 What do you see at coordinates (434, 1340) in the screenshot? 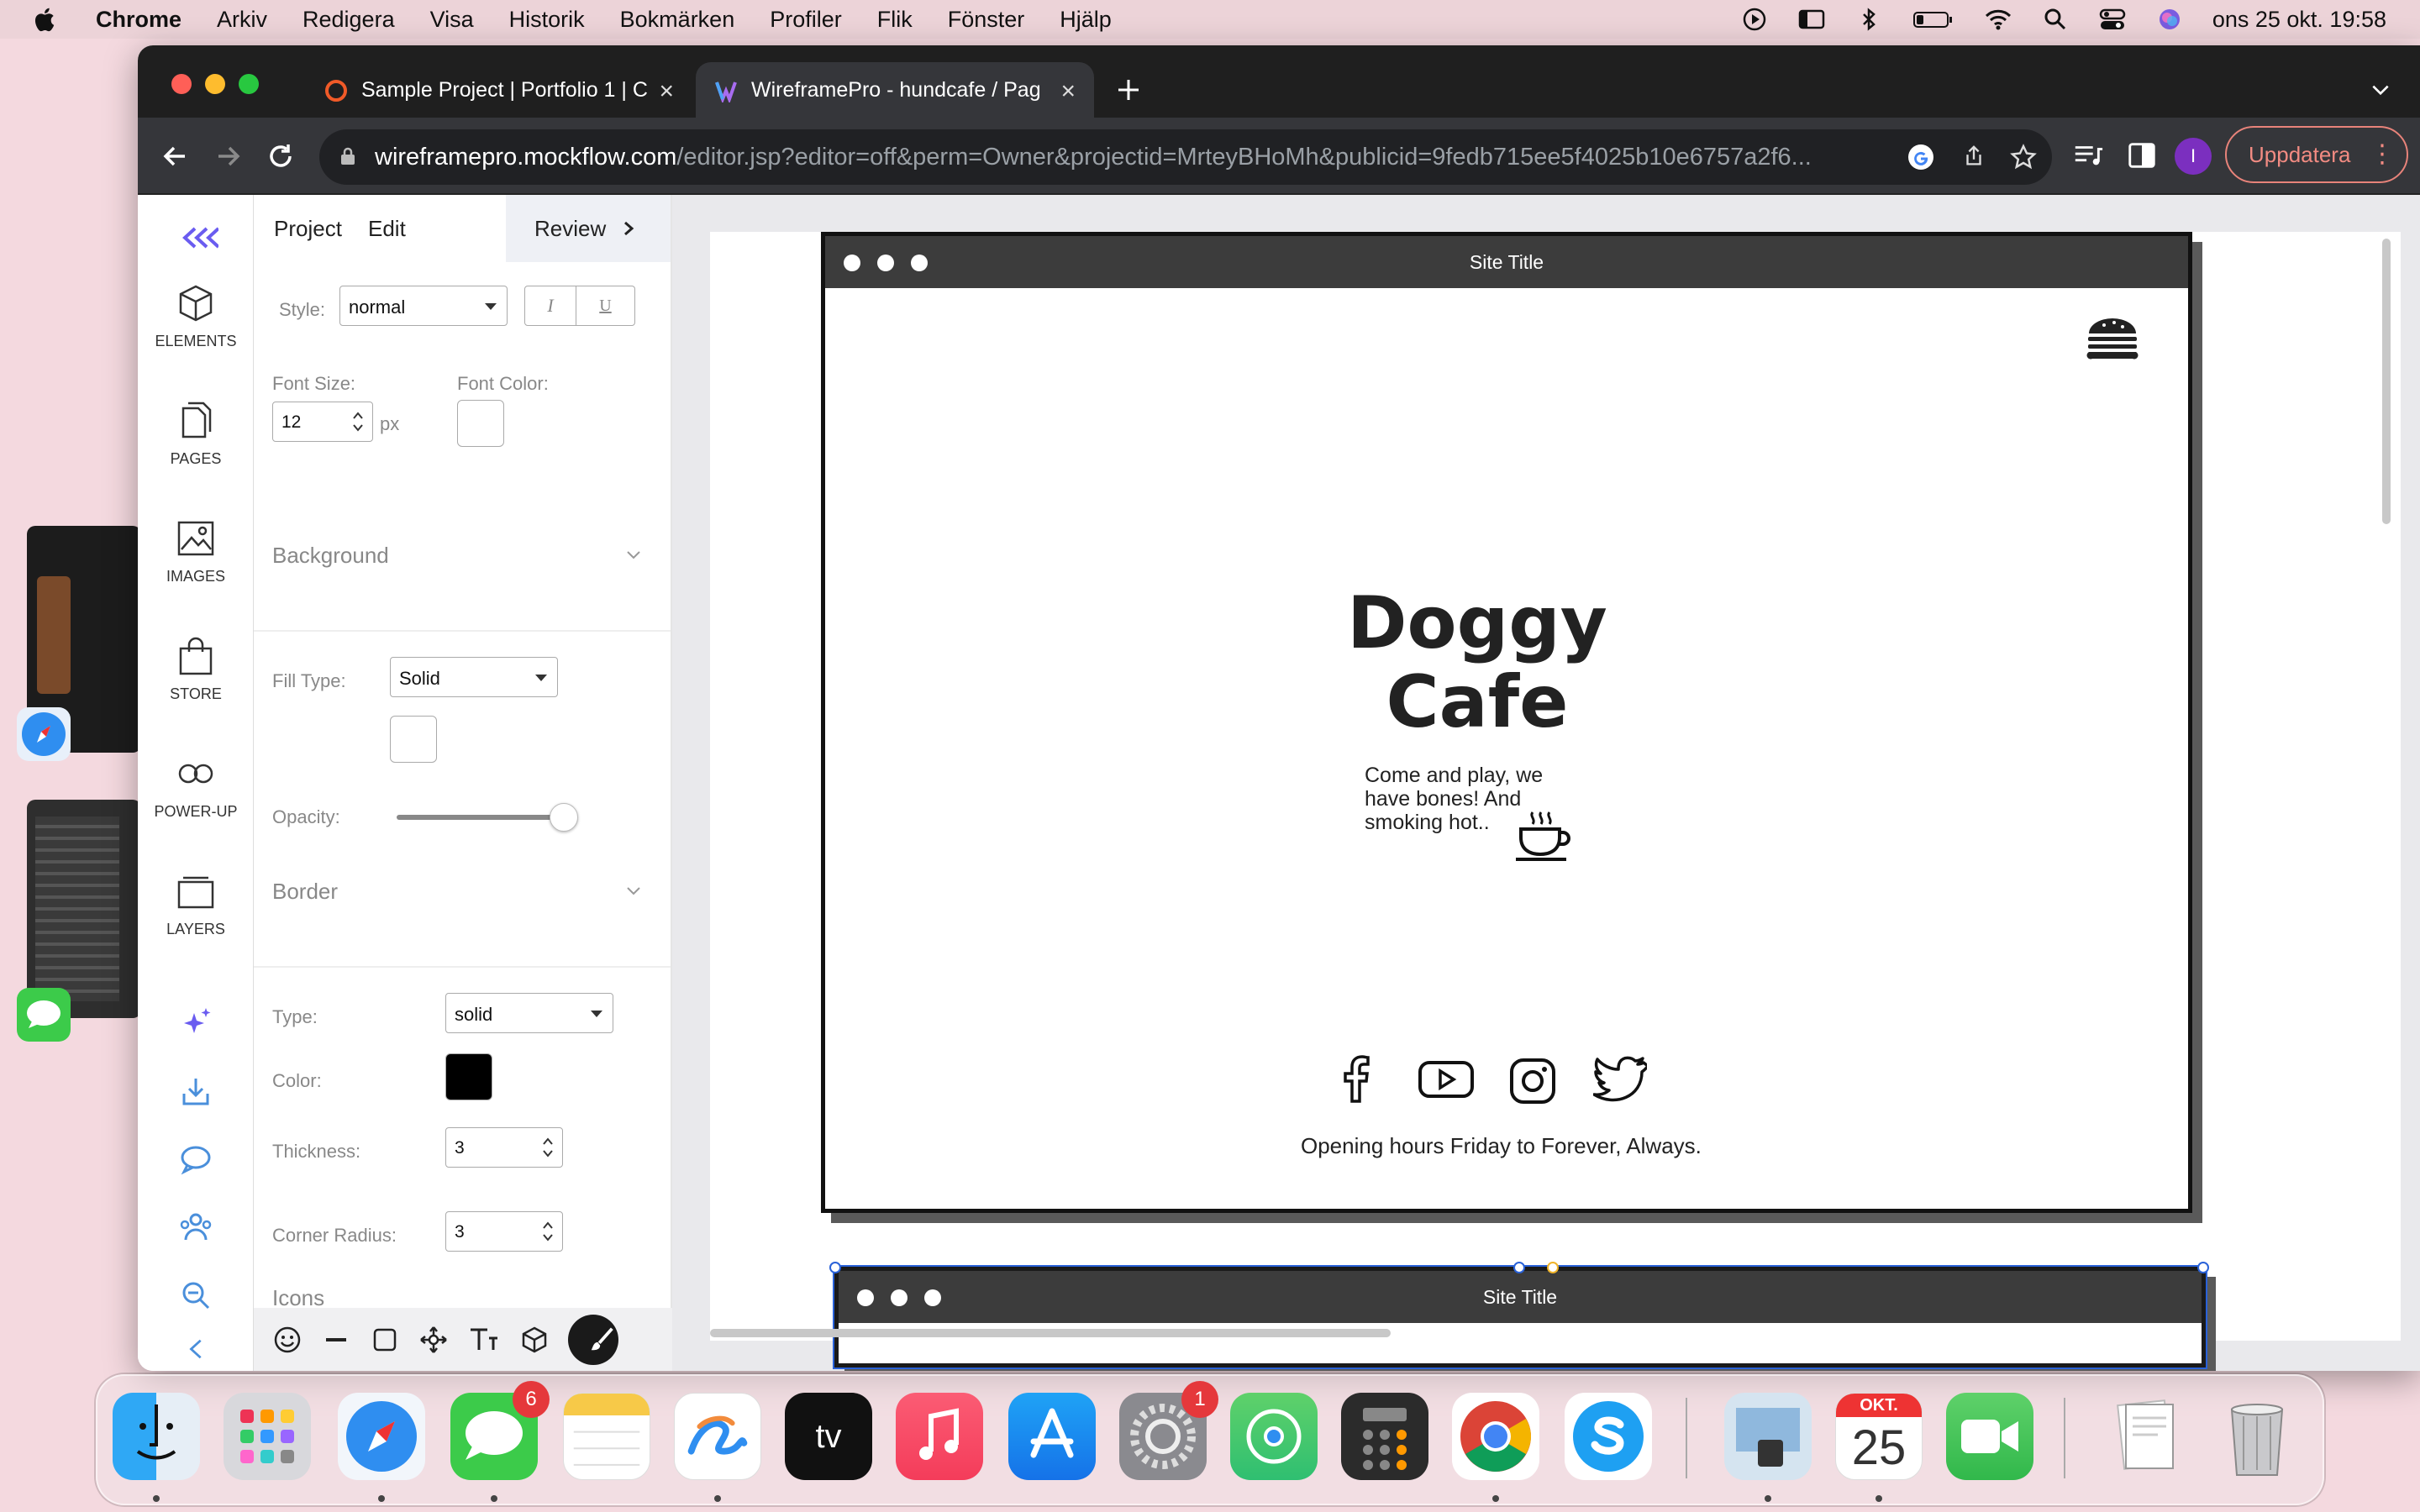
I see `move-tool-icon` at bounding box center [434, 1340].